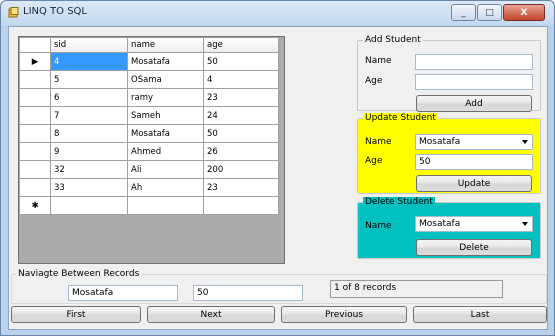  I want to click on first-button: First, so click(76, 314).